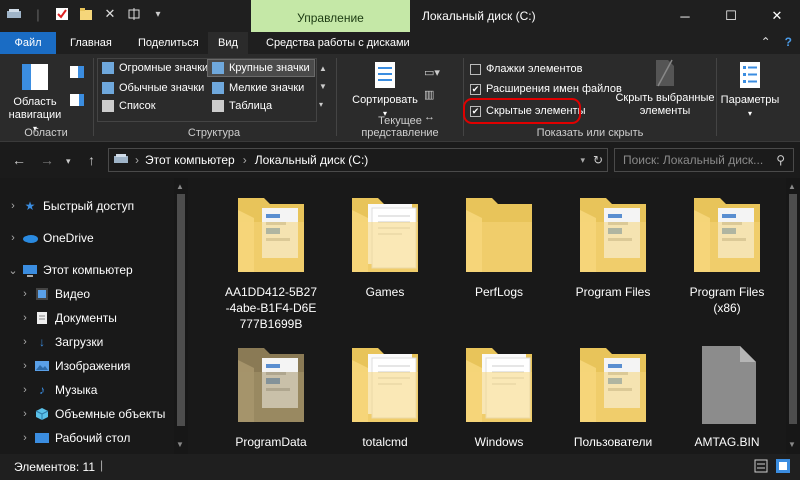 This screenshot has width=800, height=480. I want to click on file-item-label: totalcmd, so click(385, 442).